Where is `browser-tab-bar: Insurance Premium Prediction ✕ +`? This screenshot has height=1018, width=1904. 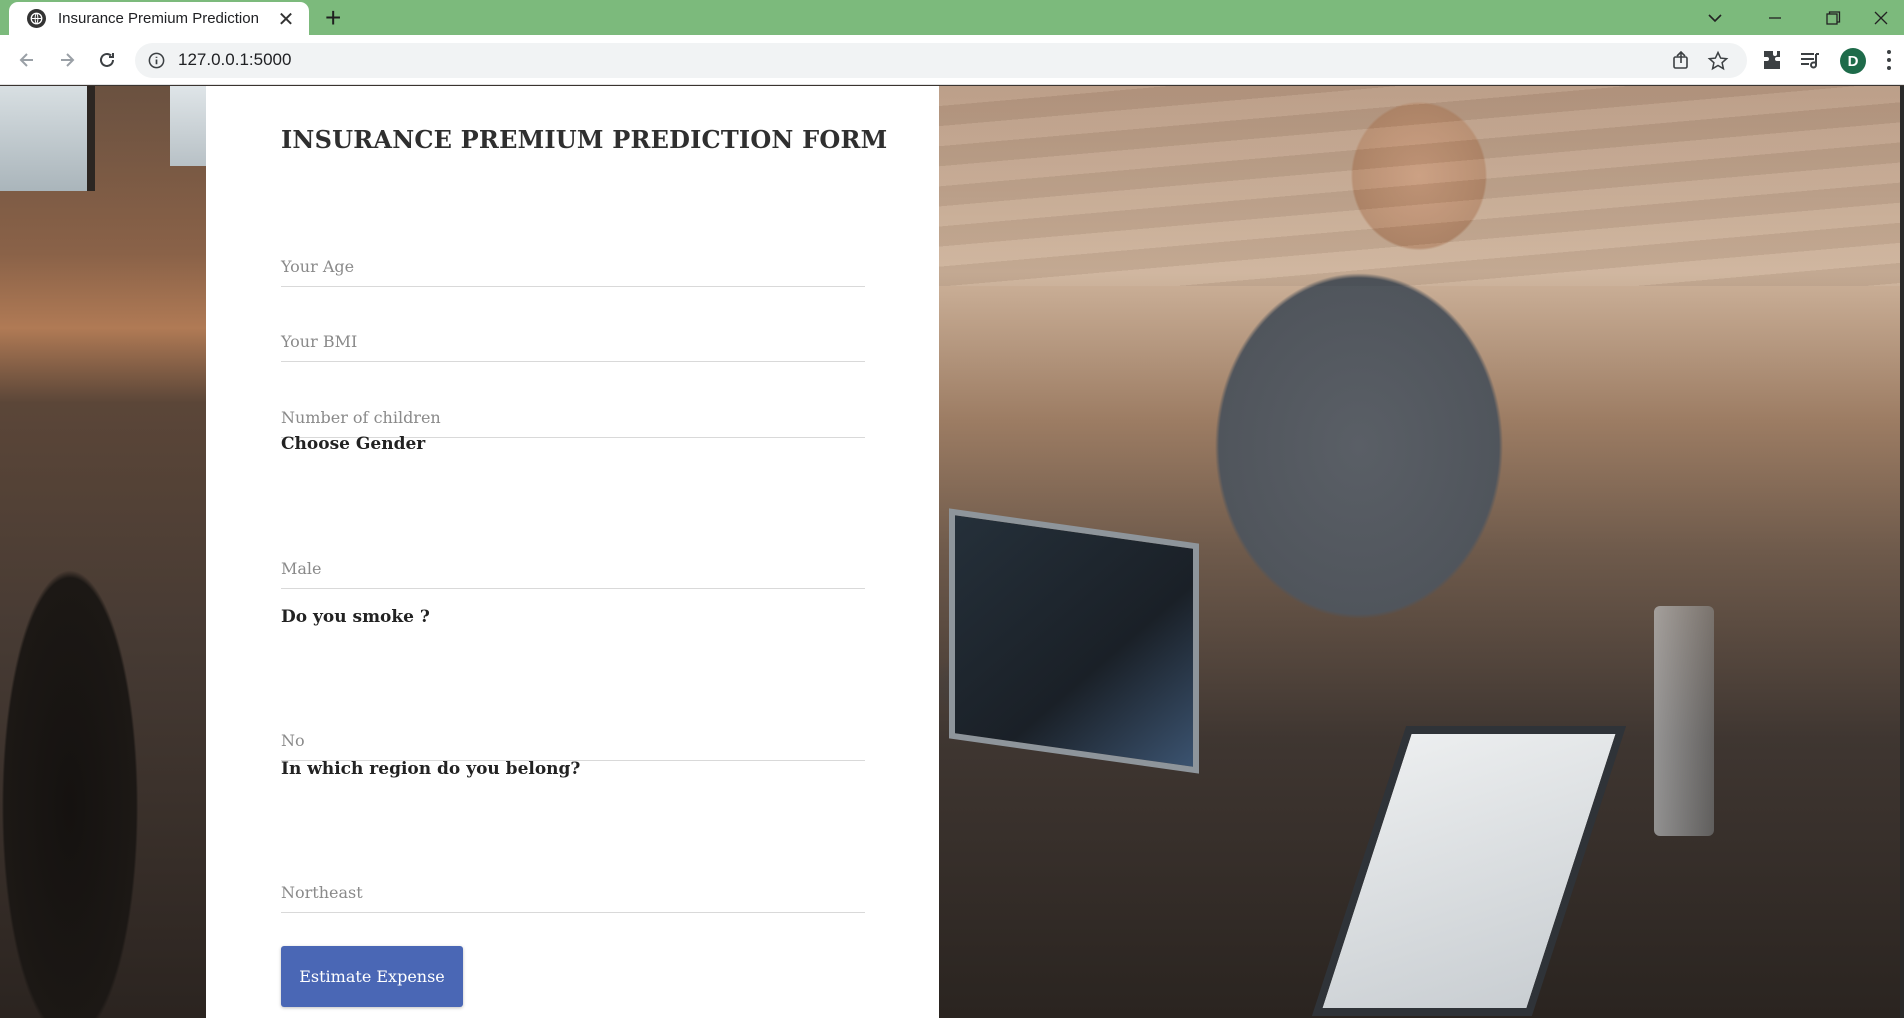
browser-tab-bar: Insurance Premium Prediction ✕ + is located at coordinates (952, 17).